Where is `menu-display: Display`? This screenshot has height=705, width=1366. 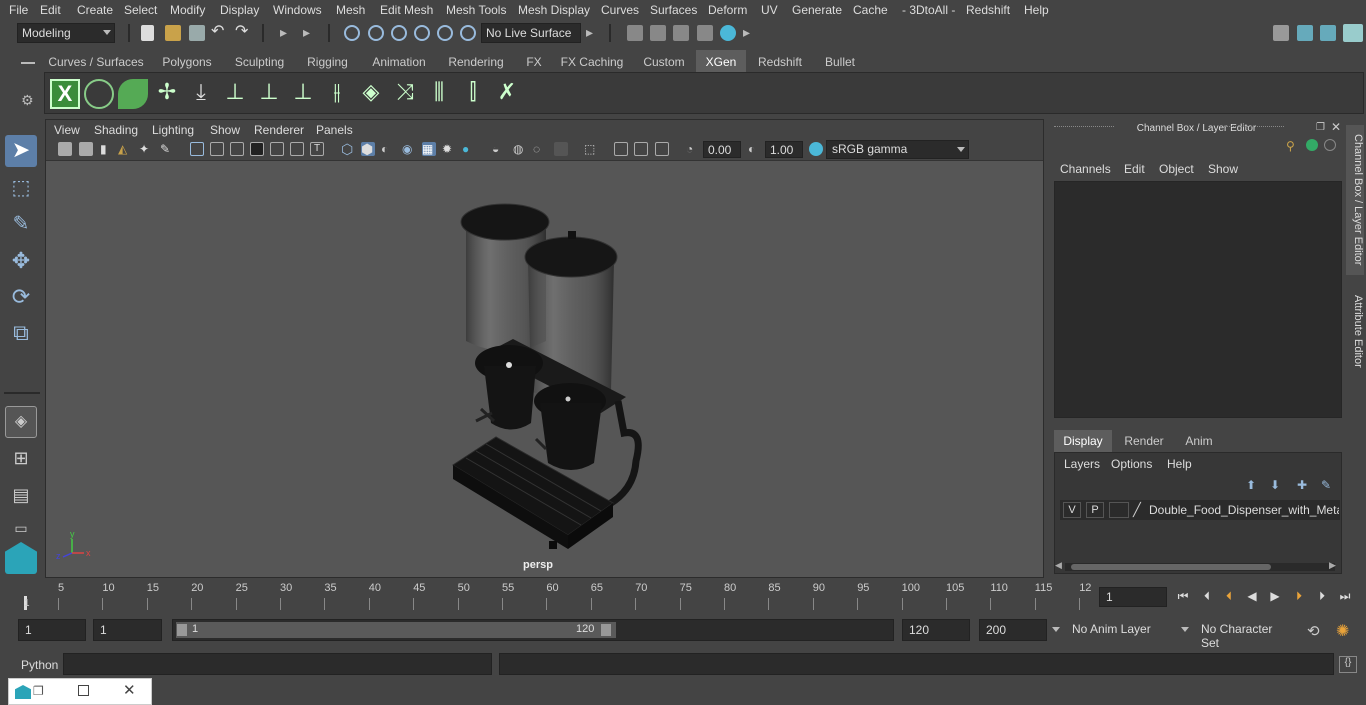
menu-display: Display is located at coordinates (239, 10).